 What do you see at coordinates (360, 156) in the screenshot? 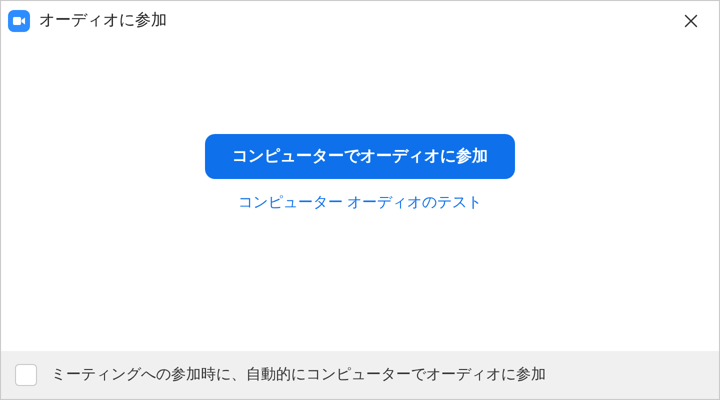
I see `join-audio-button: コンピューターでオーディオに参加` at bounding box center [360, 156].